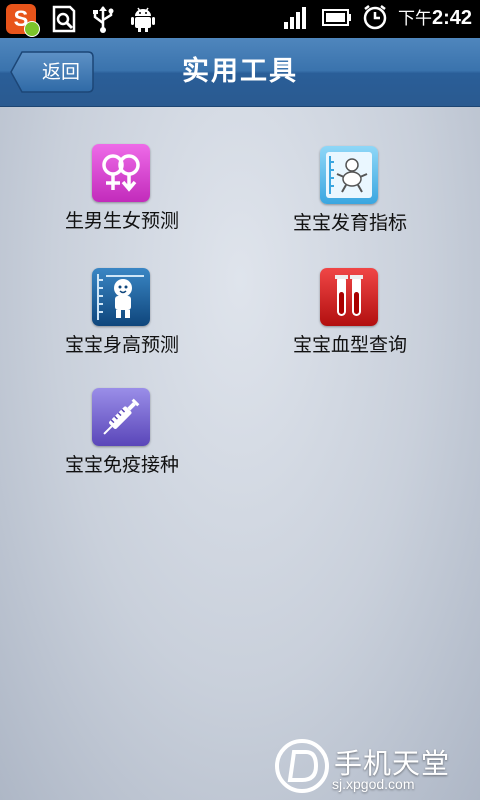 The height and width of the screenshot is (800, 480). Describe the element at coordinates (294, 18) in the screenshot. I see `signal-icon` at that location.